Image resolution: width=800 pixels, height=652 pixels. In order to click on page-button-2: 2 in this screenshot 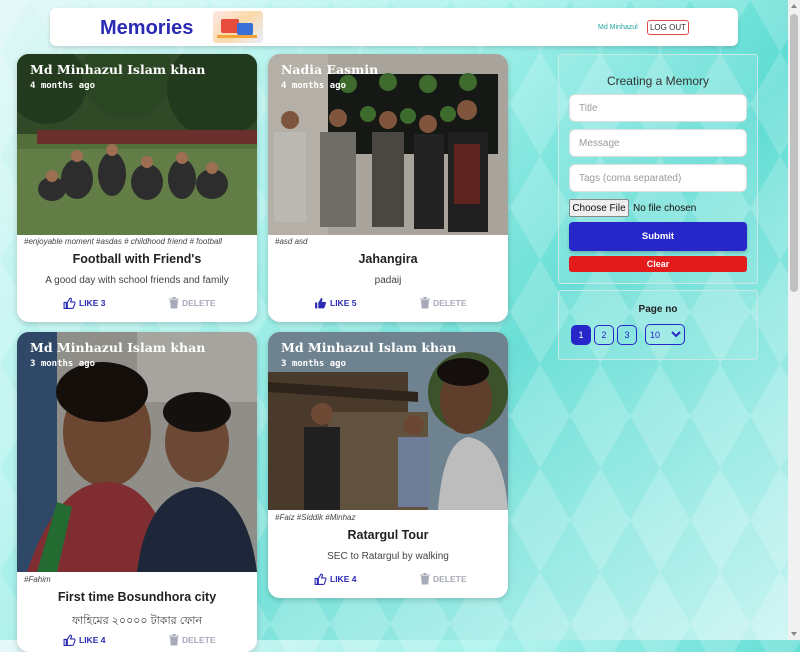, I will do `click(604, 335)`.